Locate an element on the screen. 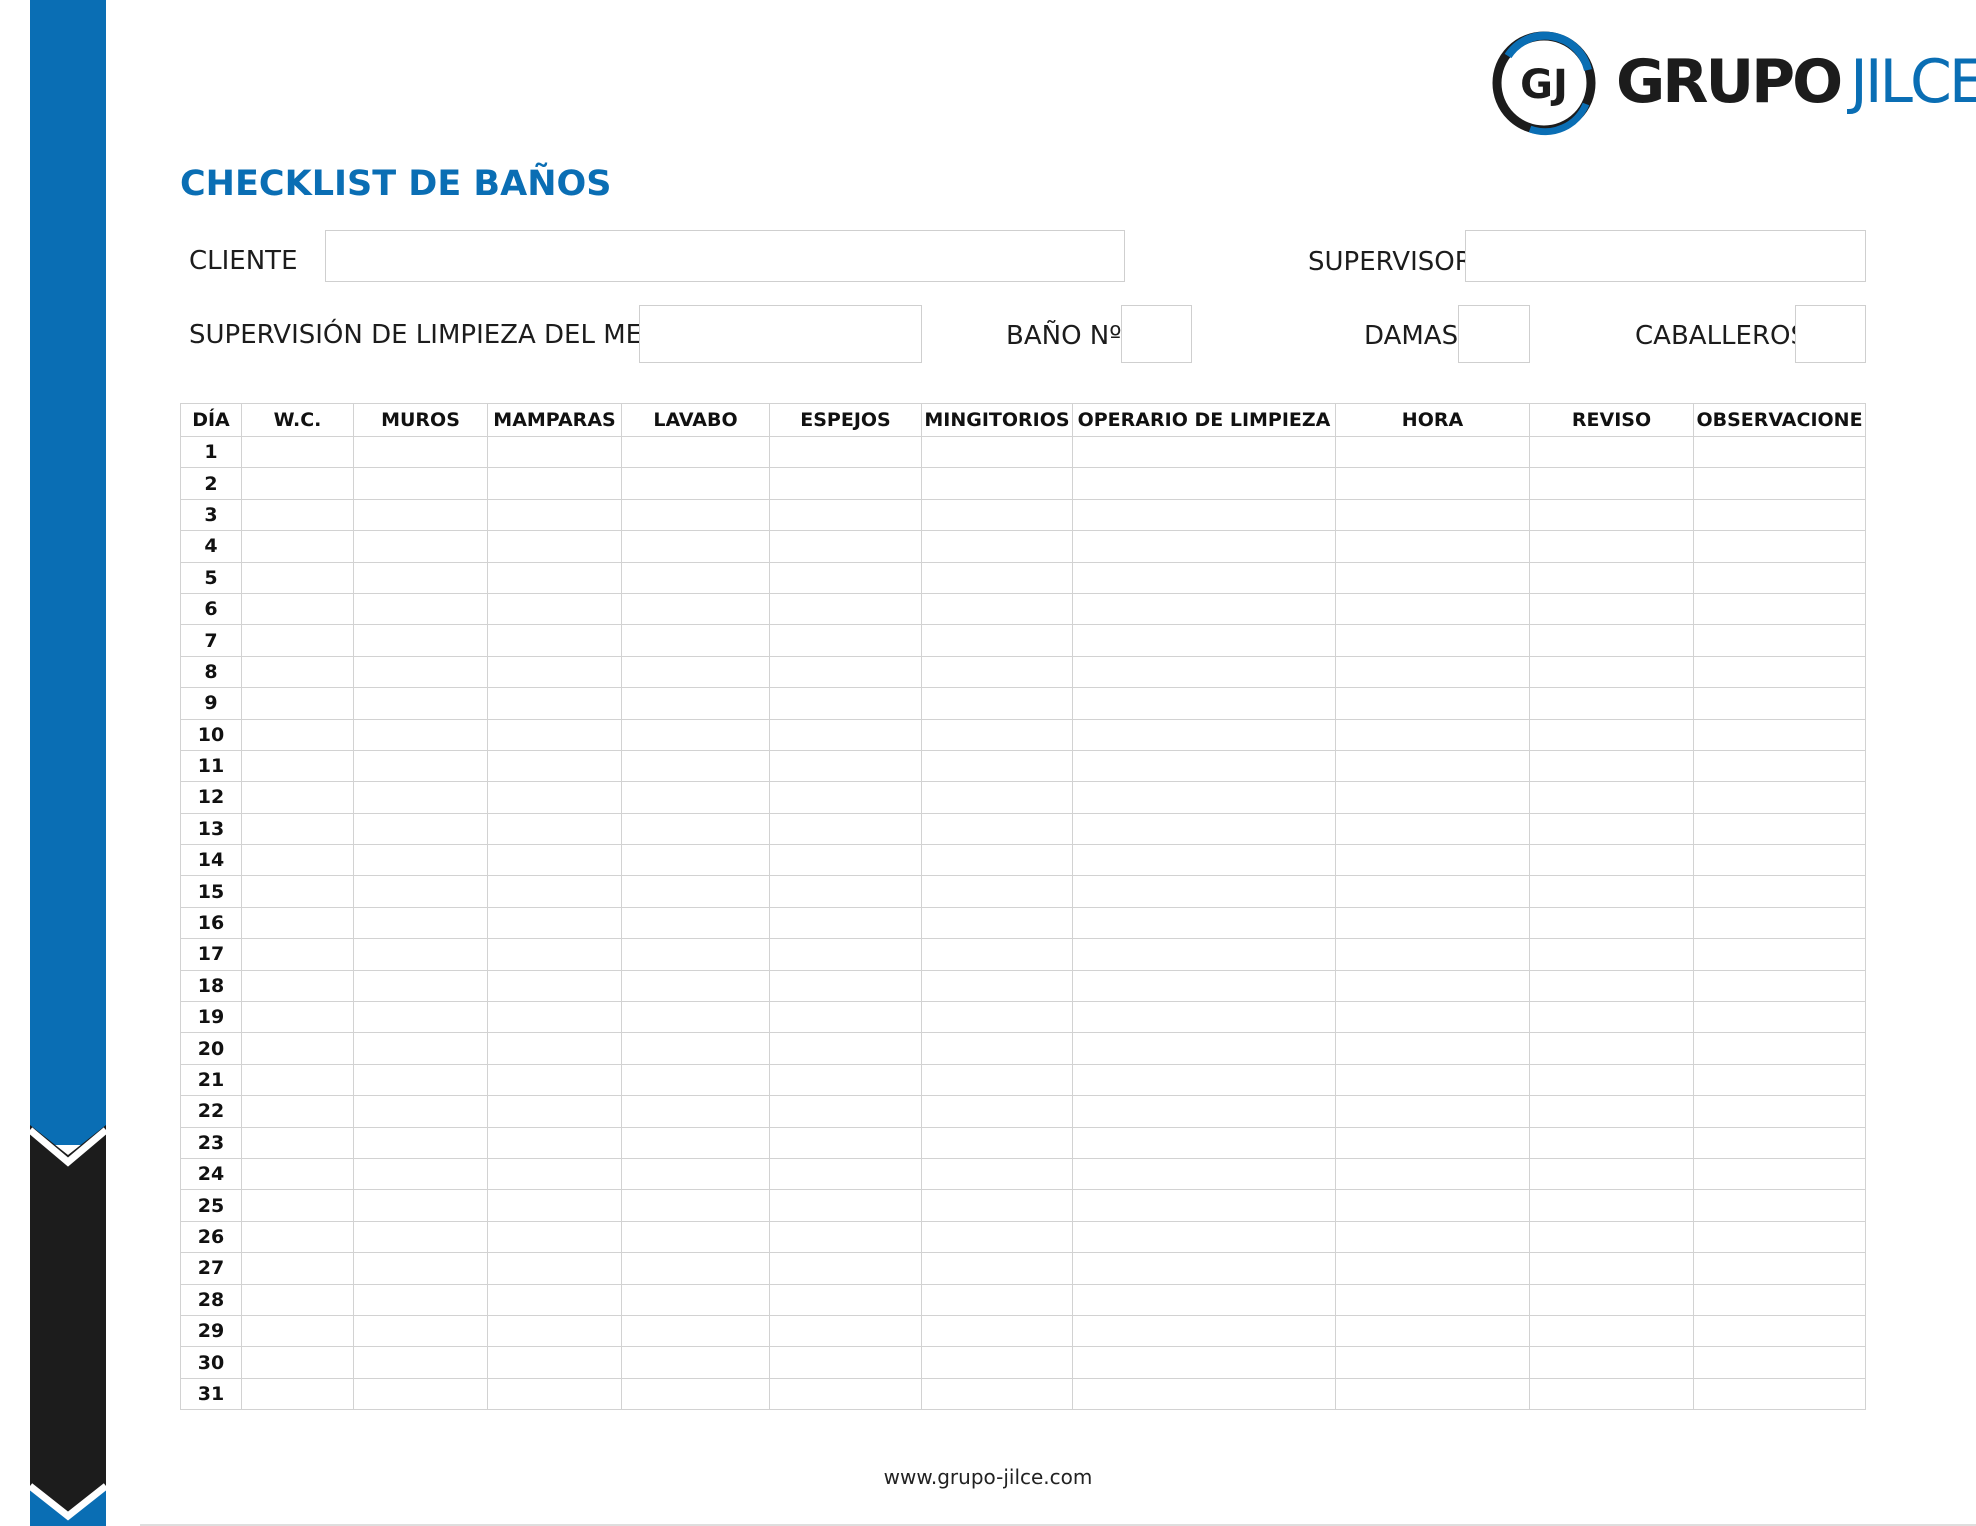 The image size is (1976, 1526). mes-field is located at coordinates (780, 334).